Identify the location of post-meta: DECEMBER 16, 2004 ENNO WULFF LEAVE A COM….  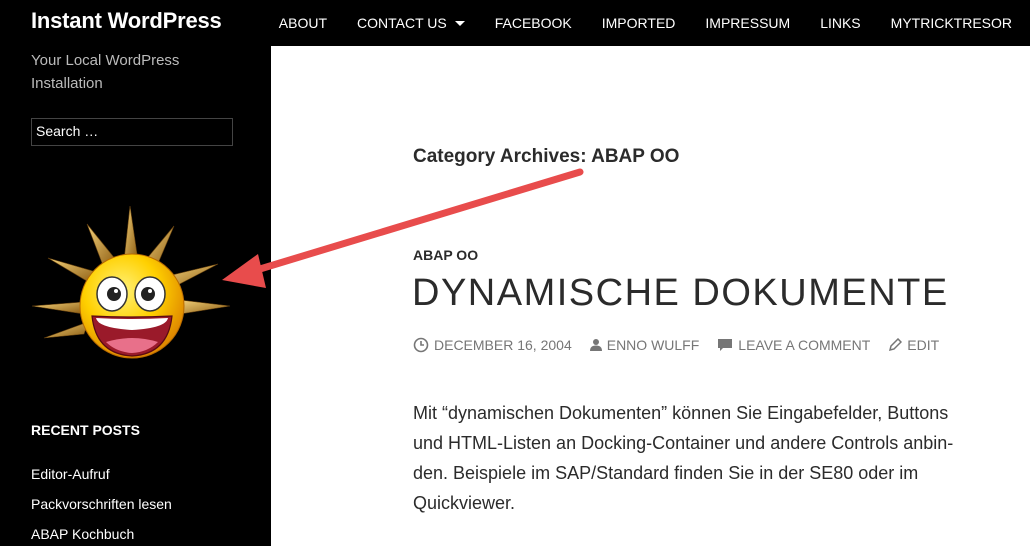
(685, 345).